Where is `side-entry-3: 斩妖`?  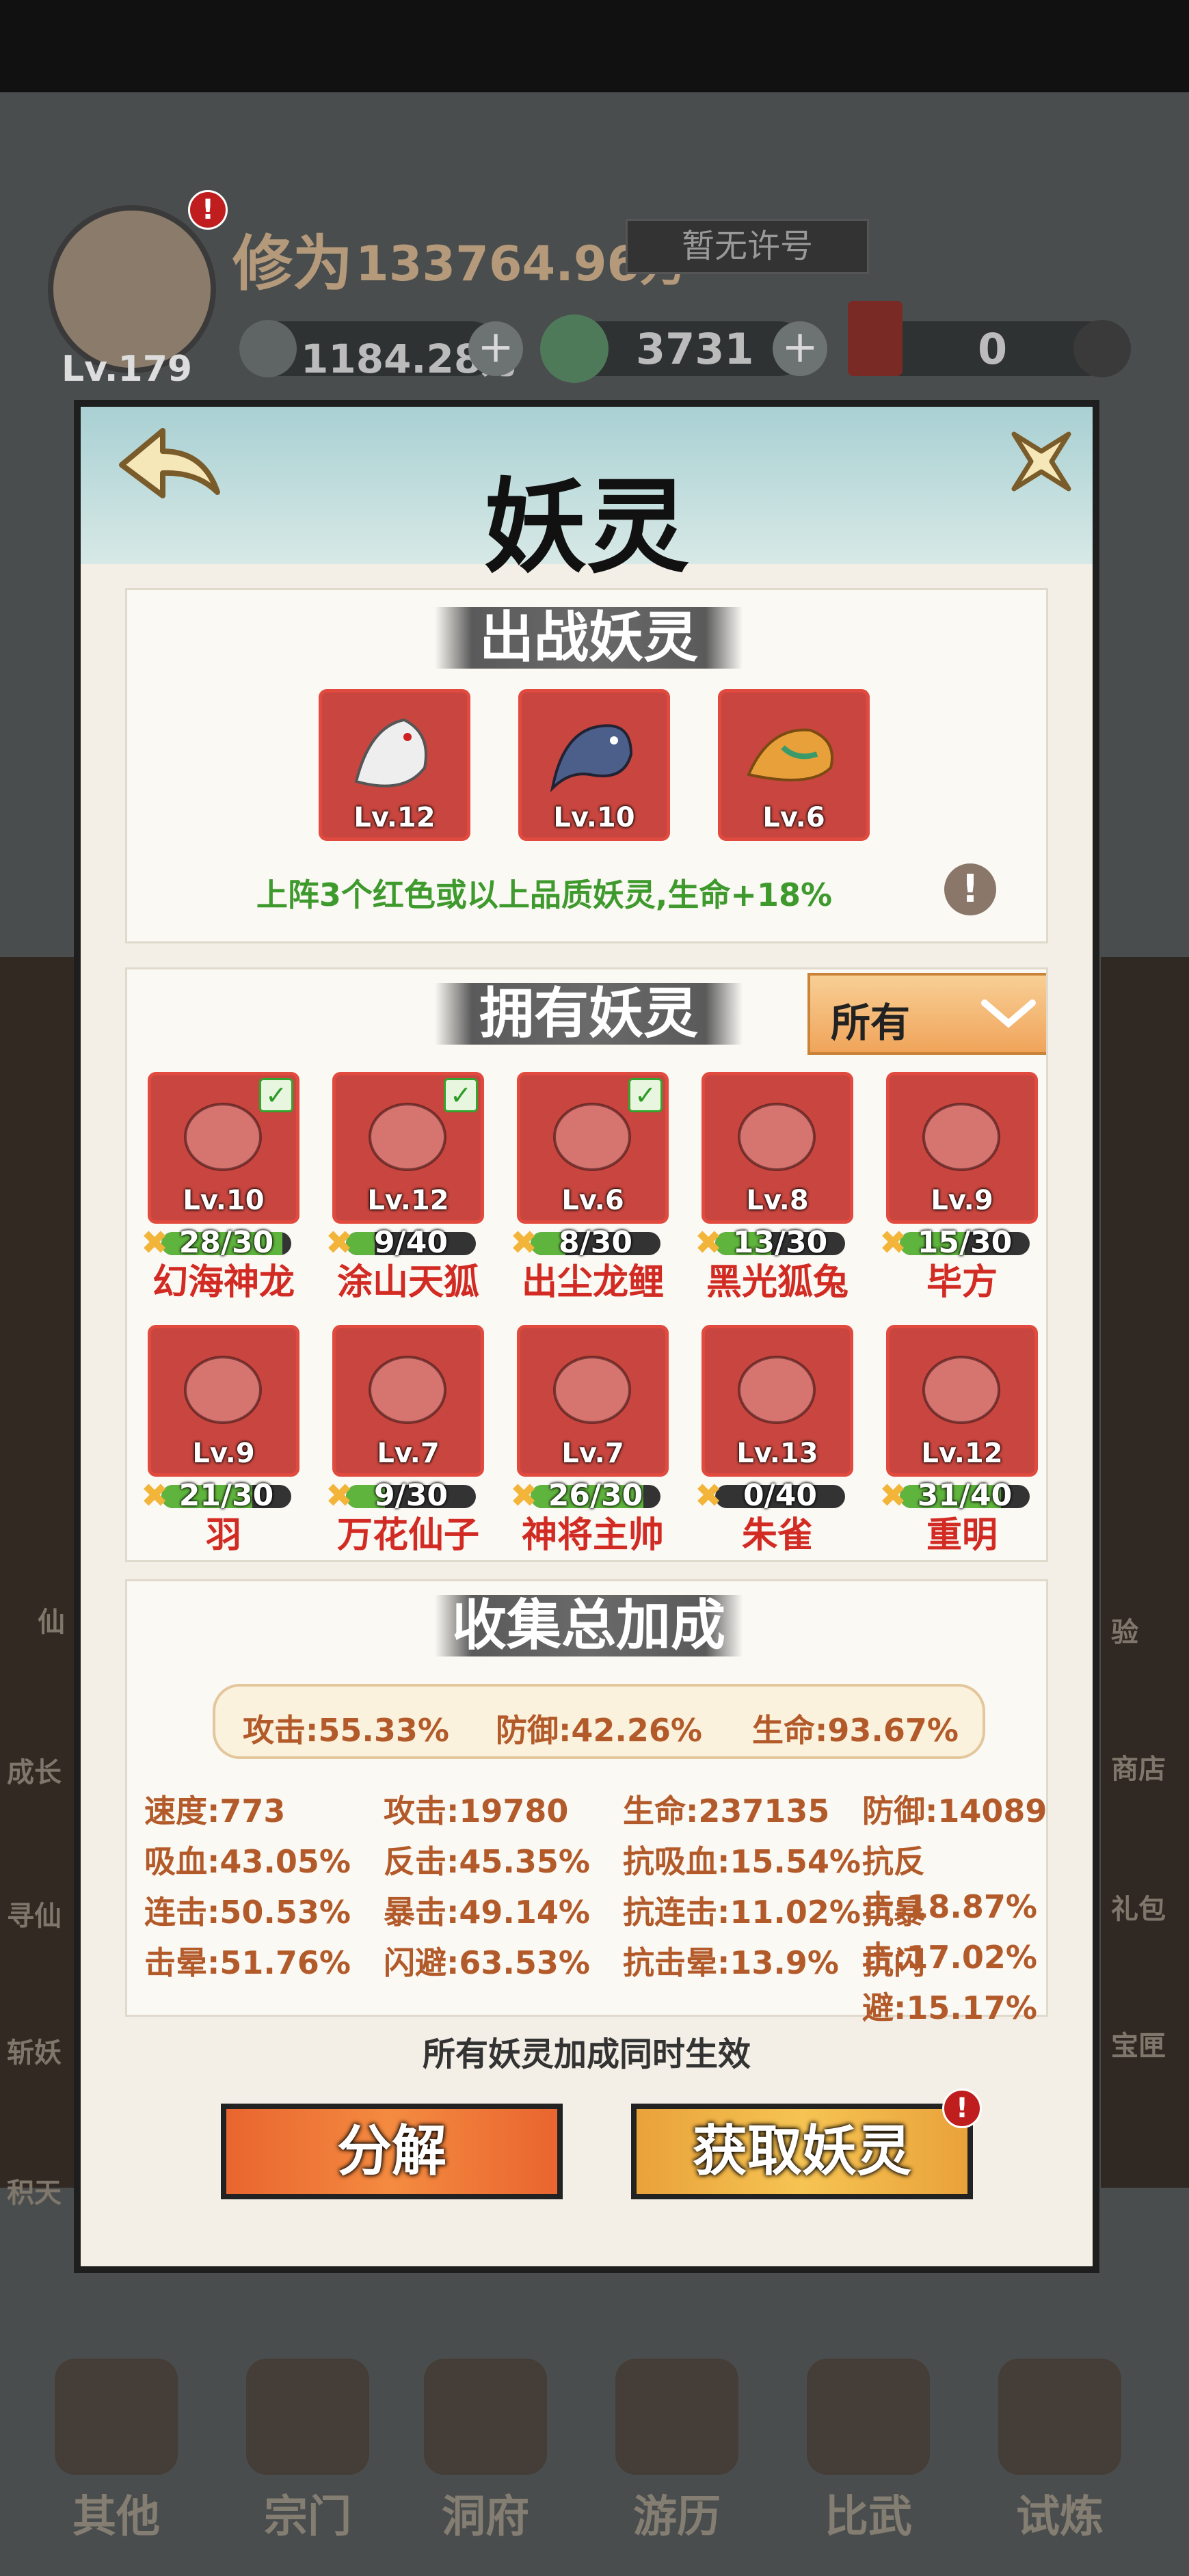 side-entry-3: 斩妖 is located at coordinates (34, 2050).